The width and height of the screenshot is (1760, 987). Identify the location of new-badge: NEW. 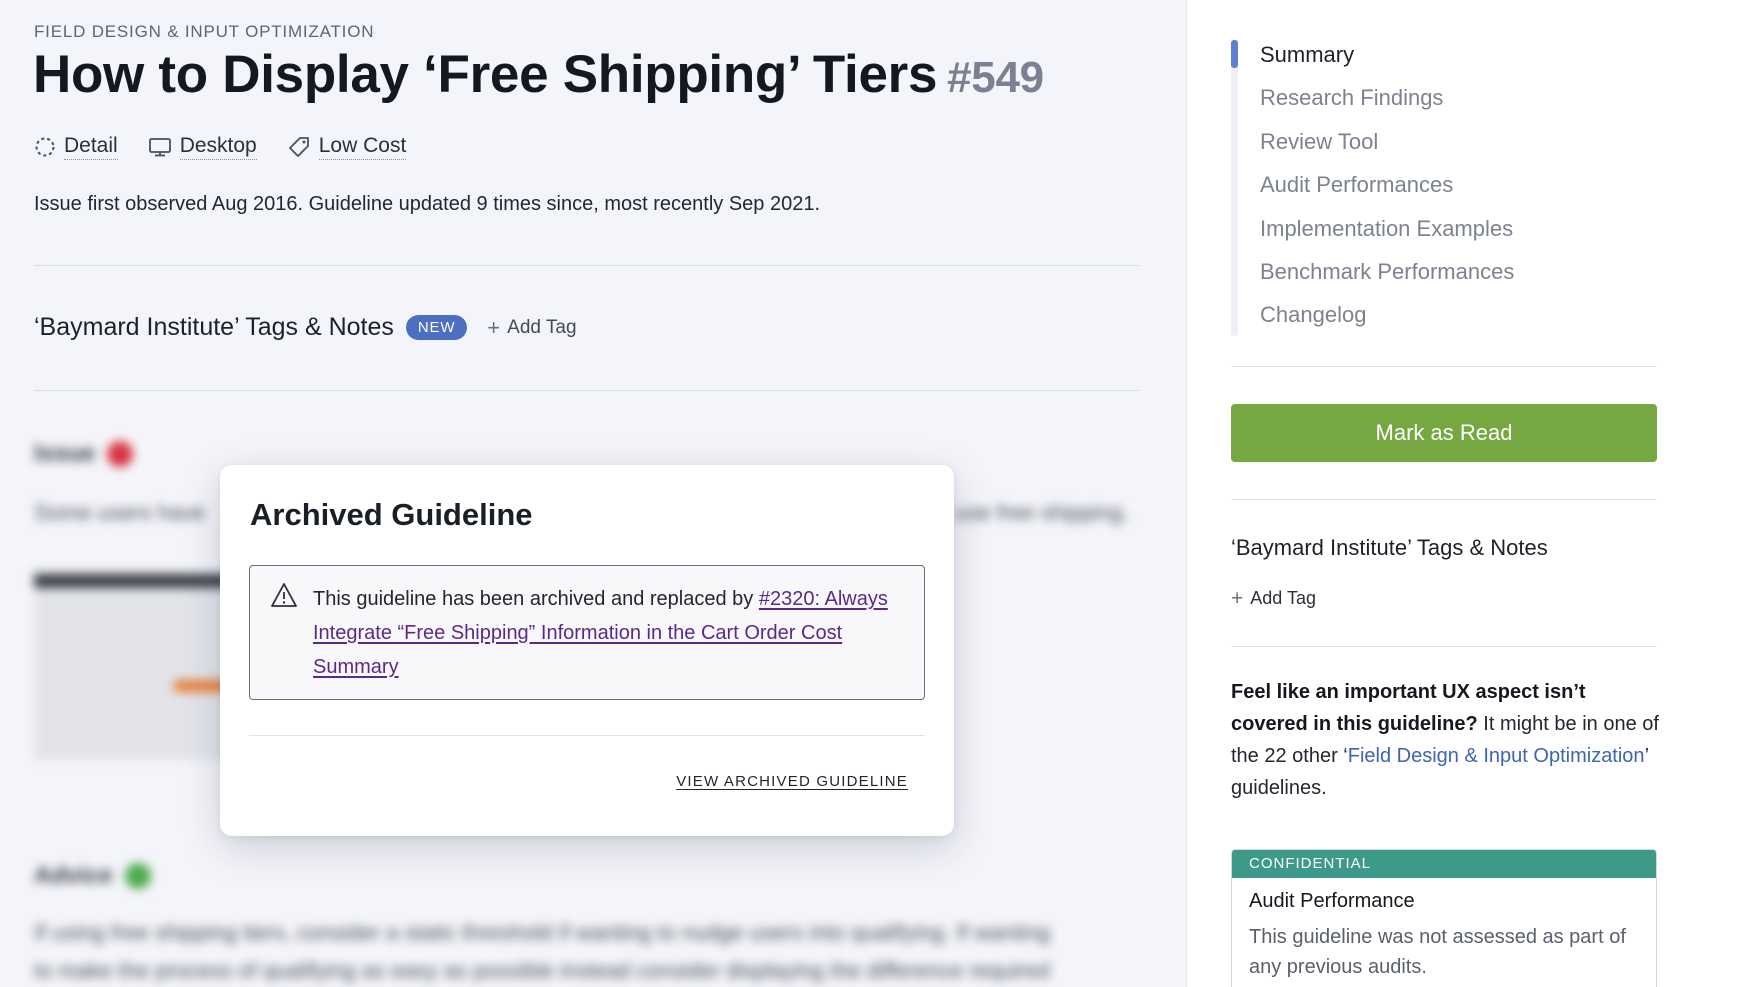
(436, 327).